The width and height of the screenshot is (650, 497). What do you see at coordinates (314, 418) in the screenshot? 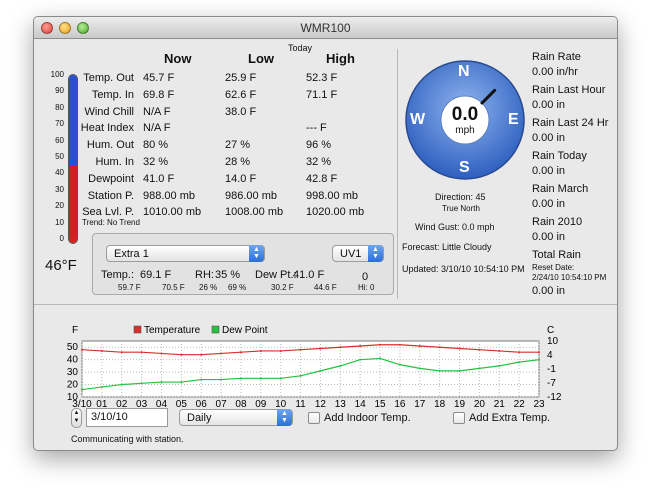
I see `add-indoor-temp-checkbox` at bounding box center [314, 418].